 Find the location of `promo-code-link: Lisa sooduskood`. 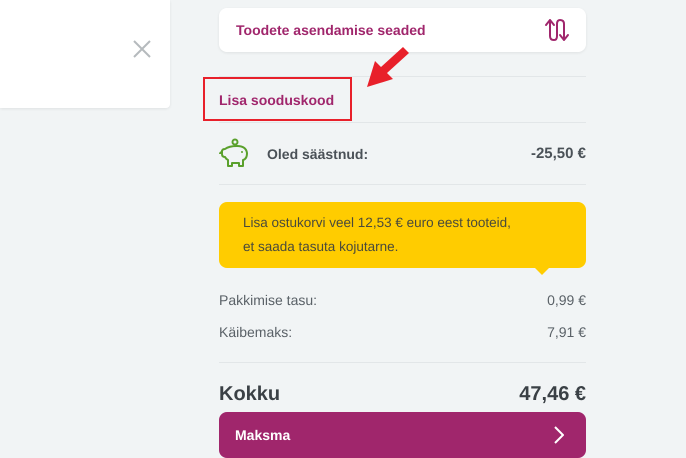

promo-code-link: Lisa sooduskood is located at coordinates (276, 100).